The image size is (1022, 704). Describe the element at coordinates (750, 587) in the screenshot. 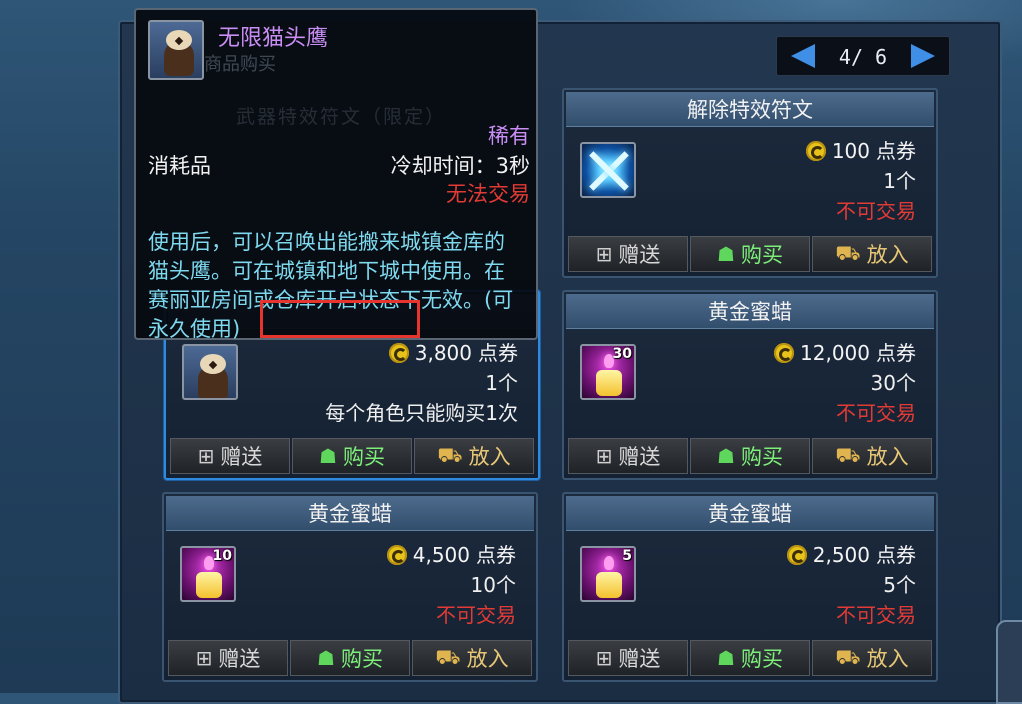

I see `item-card-candle-5: 黄金蜜蜡 5 2,500 点券 5个 不可交易 ⊞ 赠送 ☗ 购买 ⛟ 放入` at that location.